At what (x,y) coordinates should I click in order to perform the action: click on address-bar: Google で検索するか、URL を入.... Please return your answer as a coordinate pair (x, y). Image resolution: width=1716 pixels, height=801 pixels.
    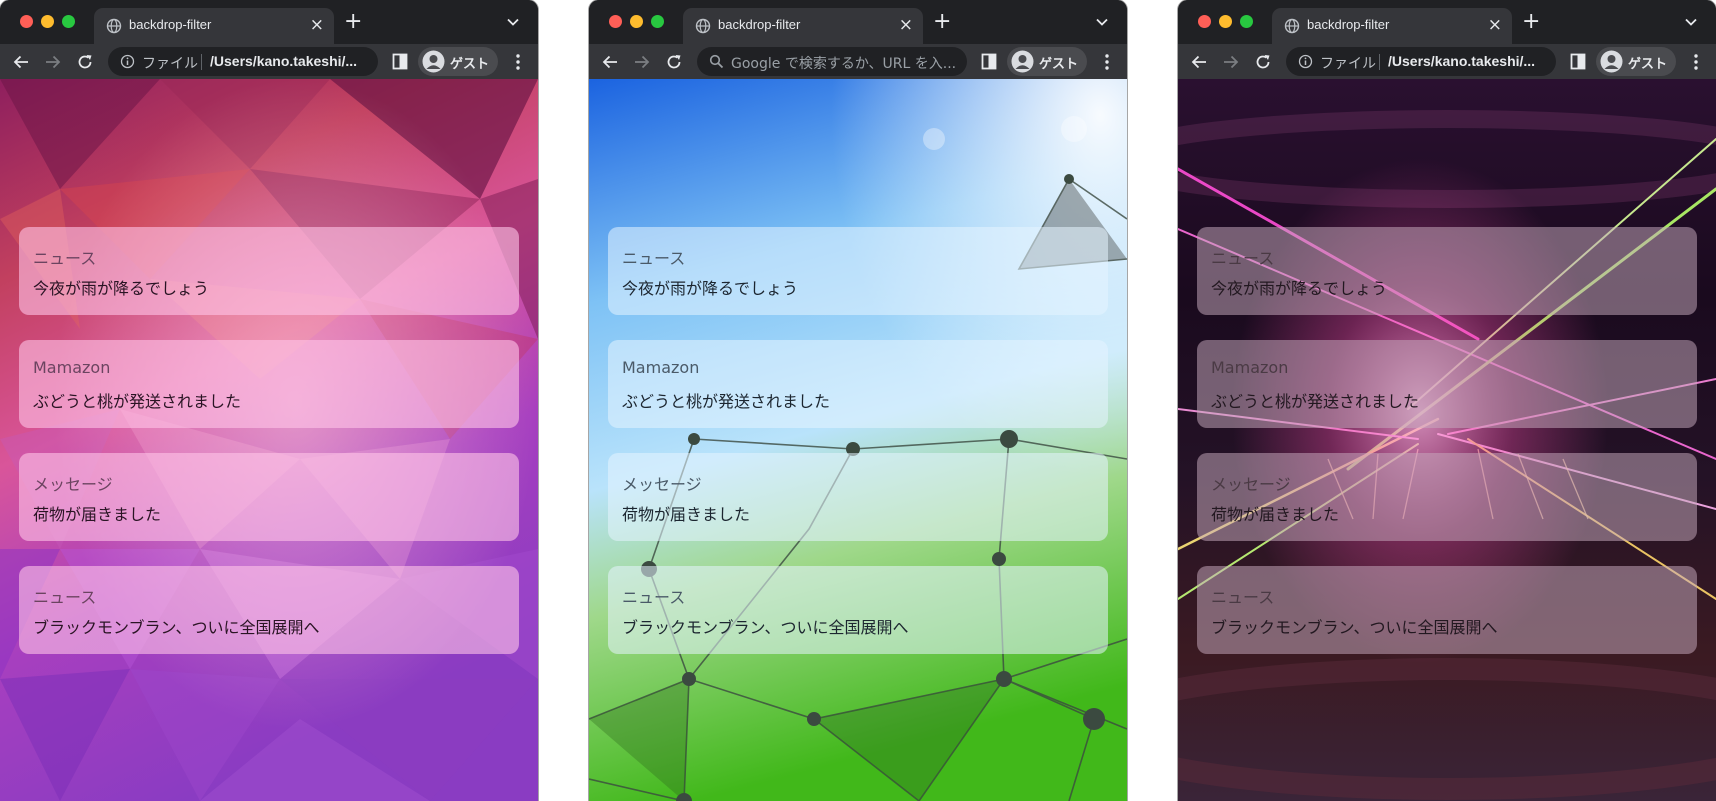
    Looking at the image, I should click on (832, 61).